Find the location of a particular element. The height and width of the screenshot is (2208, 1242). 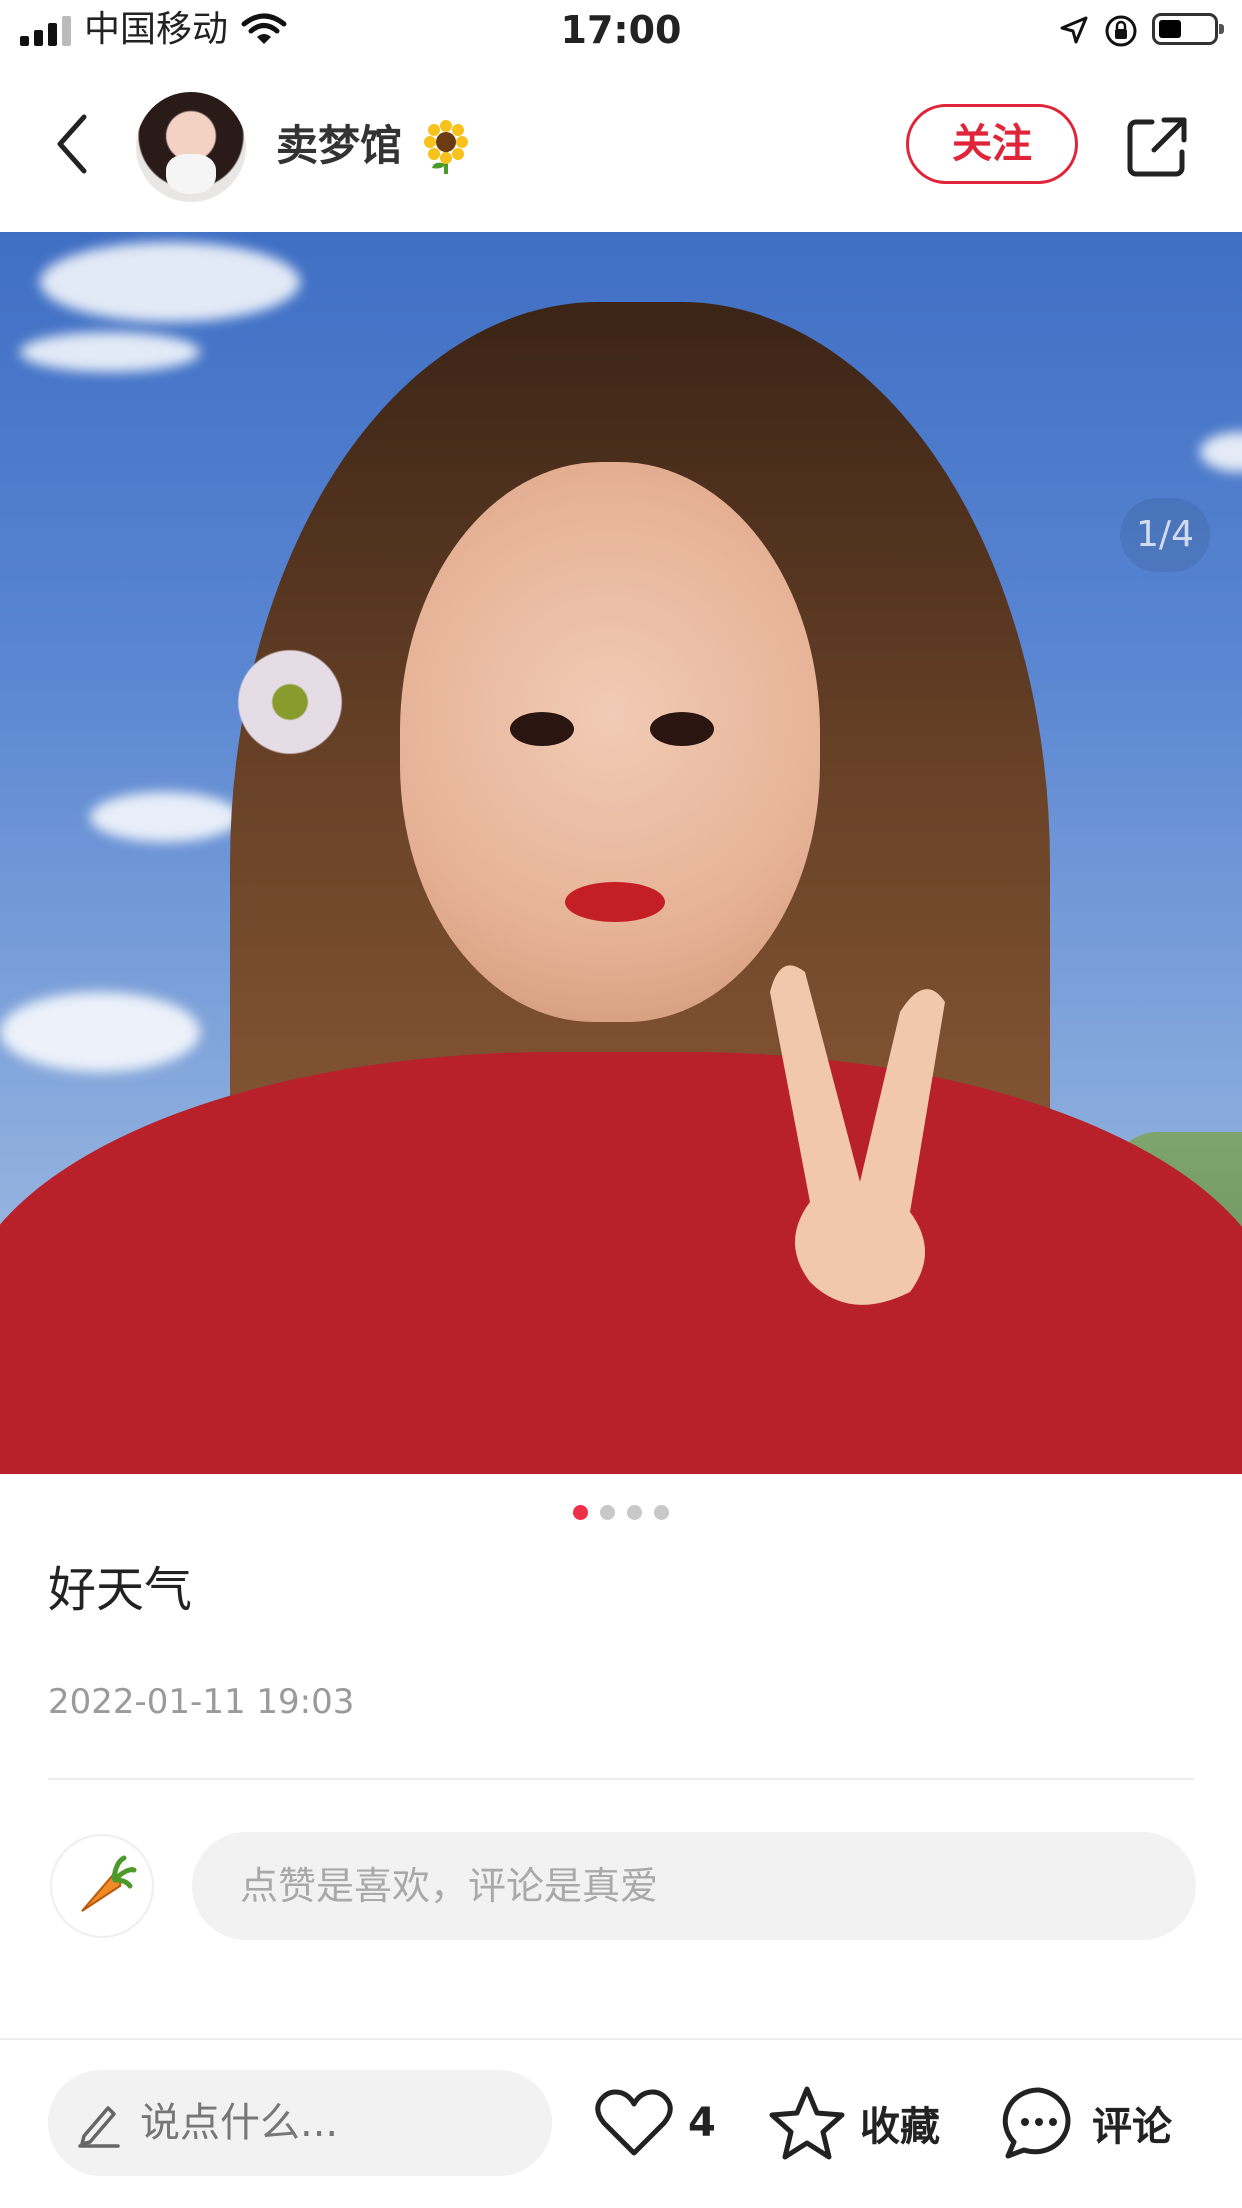

status-time: 17:00 is located at coordinates (621, 30).